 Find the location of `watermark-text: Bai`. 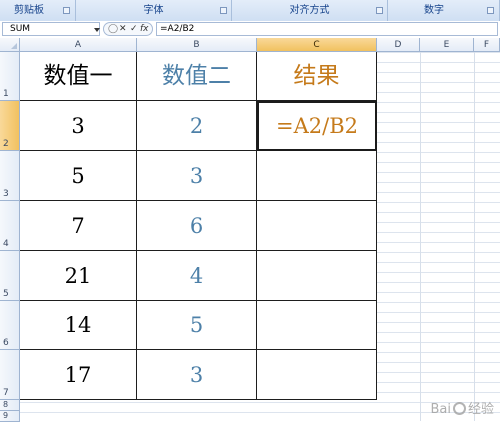

watermark-text: Bai is located at coordinates (440, 409).